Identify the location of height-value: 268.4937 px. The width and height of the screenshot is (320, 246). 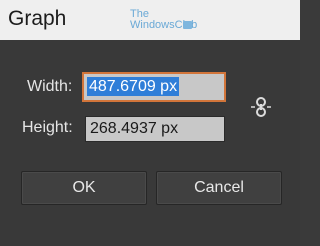
(134, 128).